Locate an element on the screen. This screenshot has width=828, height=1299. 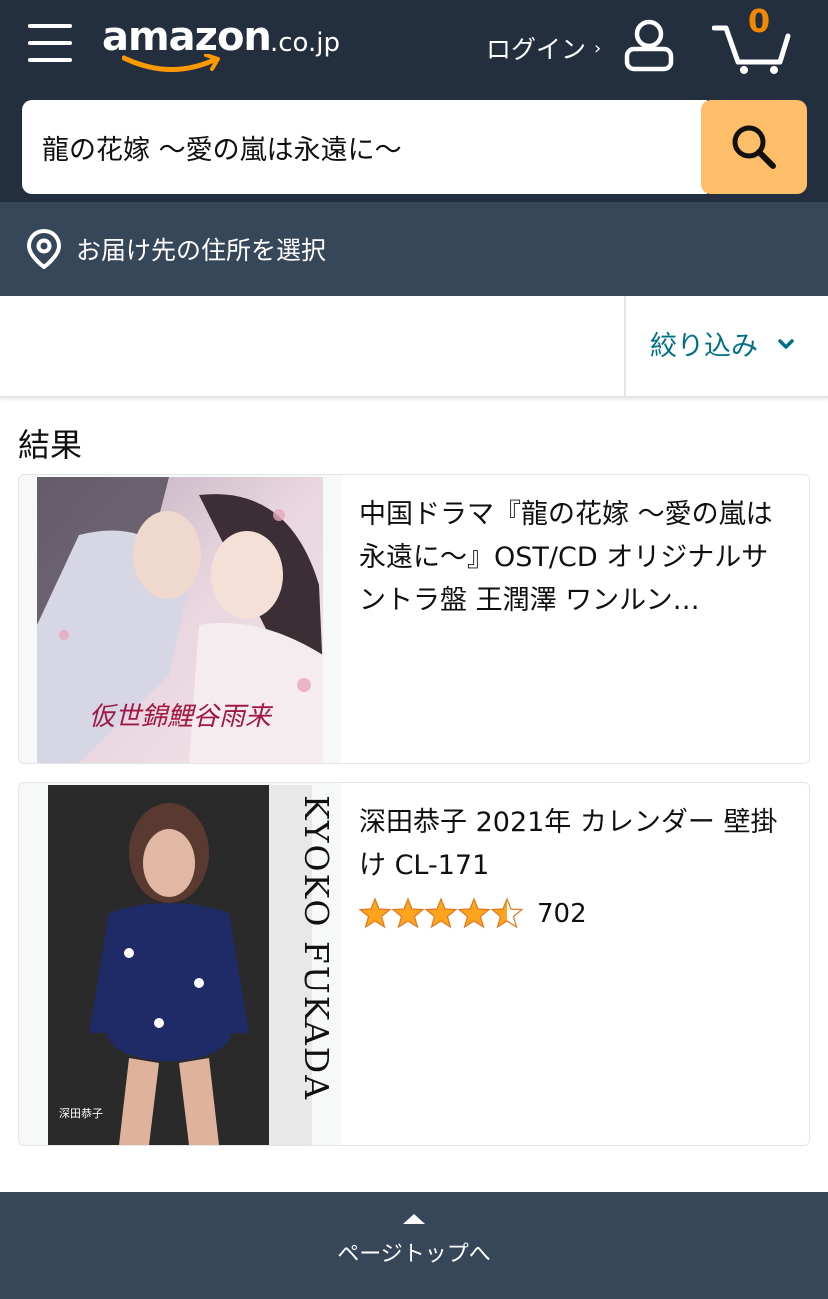
cart-button: 0 is located at coordinates (752, 39).